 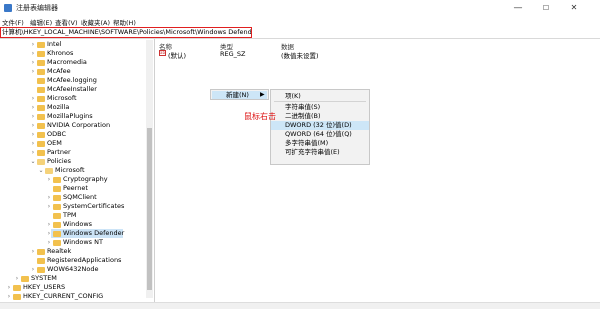 I want to click on title-bar: 注册表编辑器 — ☐ ✕, so click(x=300, y=8).